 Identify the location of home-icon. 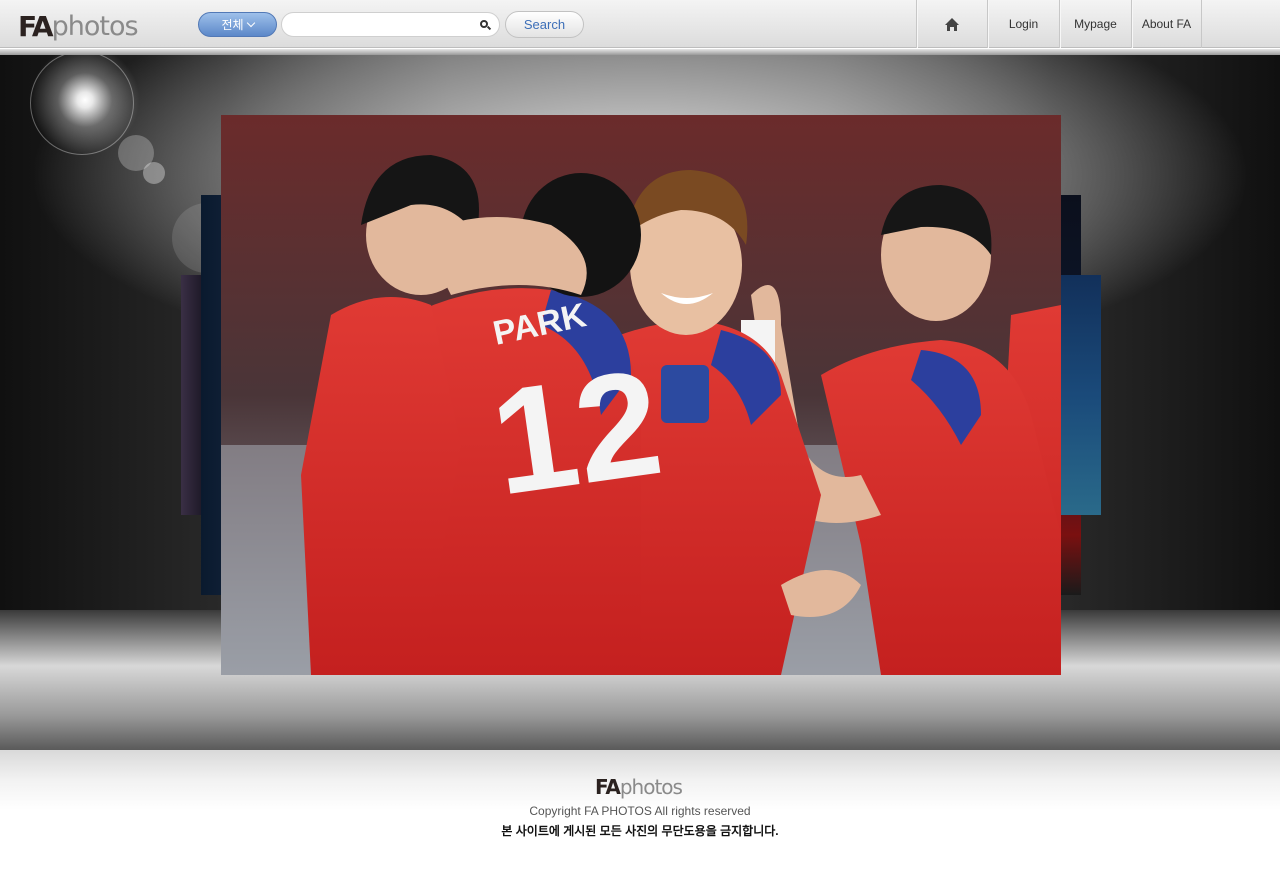
(952, 24).